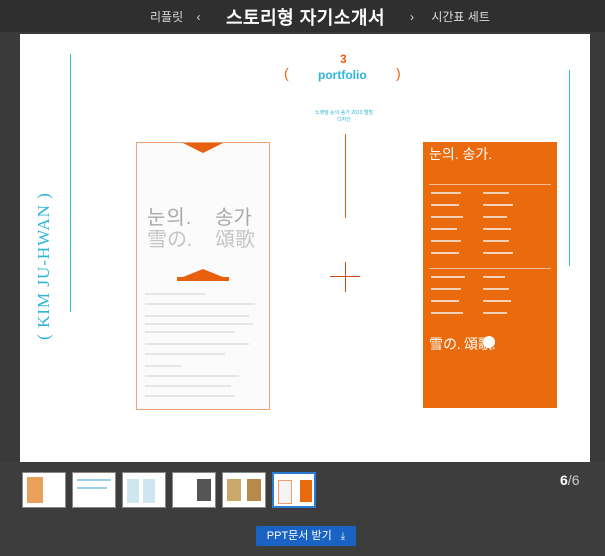  I want to click on prev-template-label: 리플릿, so click(167, 17).